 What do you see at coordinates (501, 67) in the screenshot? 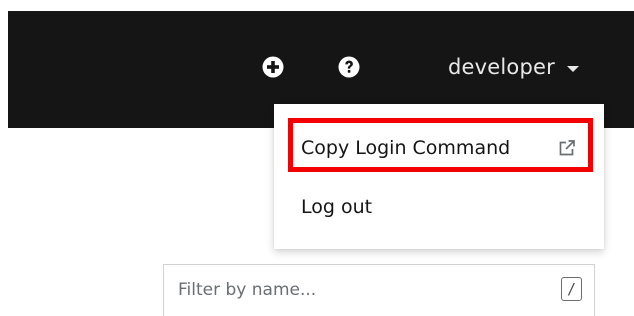
I see `username-label: developer` at bounding box center [501, 67].